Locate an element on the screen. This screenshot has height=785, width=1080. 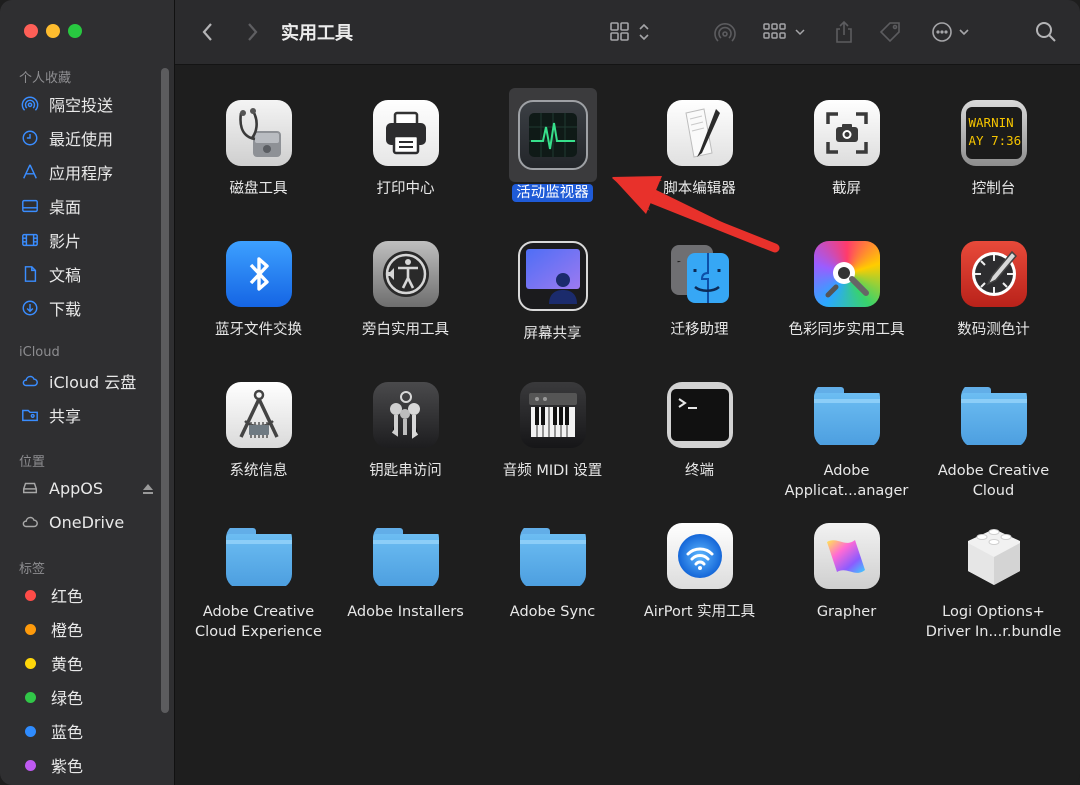
apps-icon is located at coordinates (30, 172).